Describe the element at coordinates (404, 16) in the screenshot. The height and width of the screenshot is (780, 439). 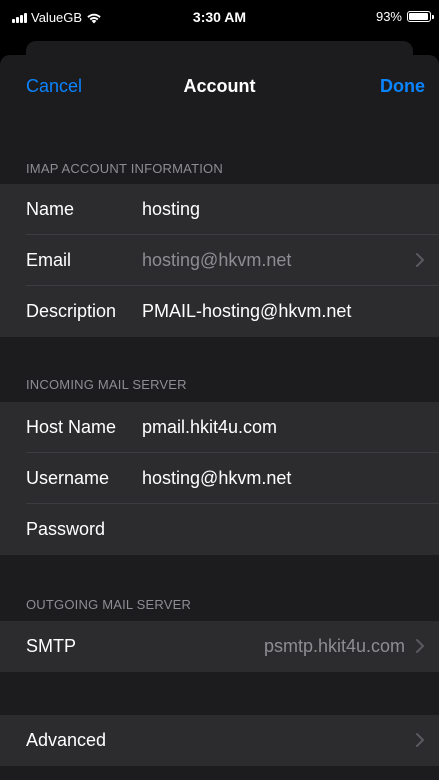
I see `battery-area: 93%` at that location.